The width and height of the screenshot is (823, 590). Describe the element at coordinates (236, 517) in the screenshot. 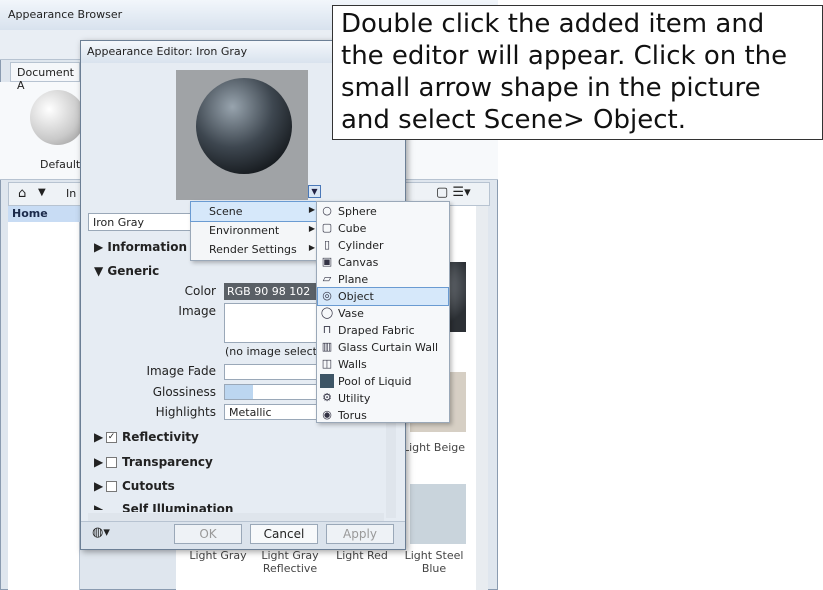

I see `editor-horizontal-scrollbar` at that location.